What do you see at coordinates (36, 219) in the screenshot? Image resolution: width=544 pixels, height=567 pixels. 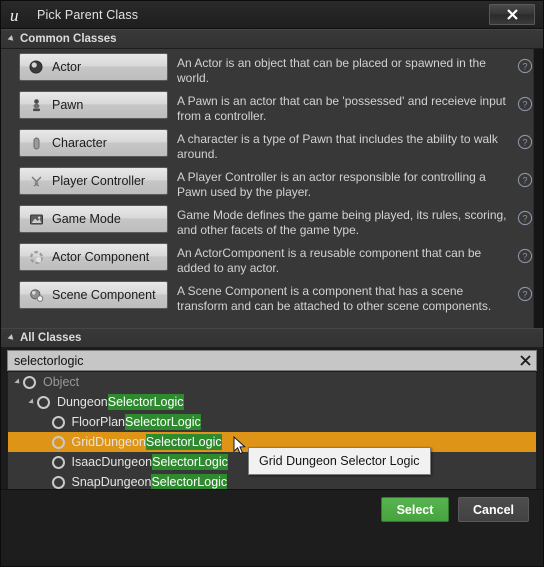 I see `game-mode-icon` at bounding box center [36, 219].